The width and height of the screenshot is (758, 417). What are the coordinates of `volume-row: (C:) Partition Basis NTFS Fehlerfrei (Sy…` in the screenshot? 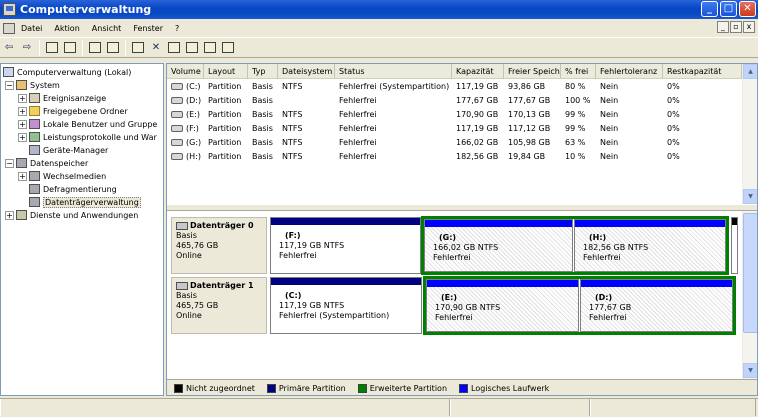 It's located at (454, 87).